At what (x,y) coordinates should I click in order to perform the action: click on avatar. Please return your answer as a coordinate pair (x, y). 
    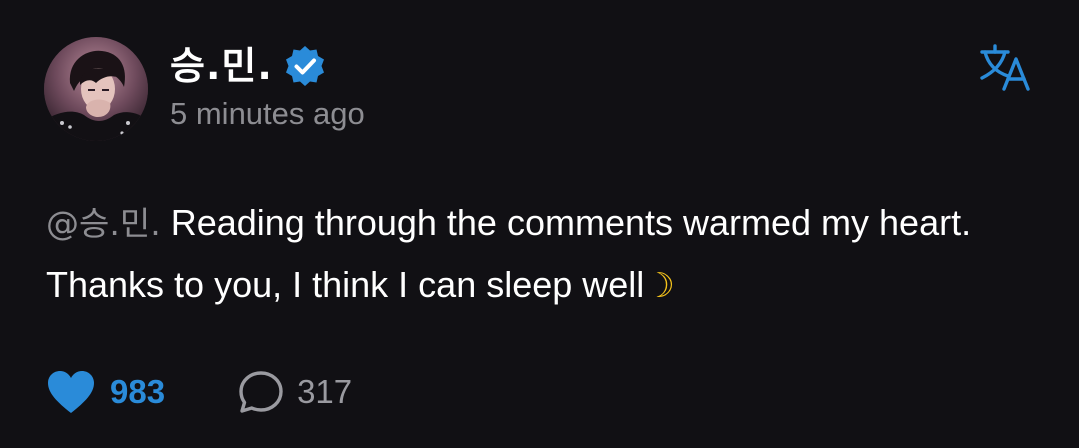
    Looking at the image, I should click on (96, 89).